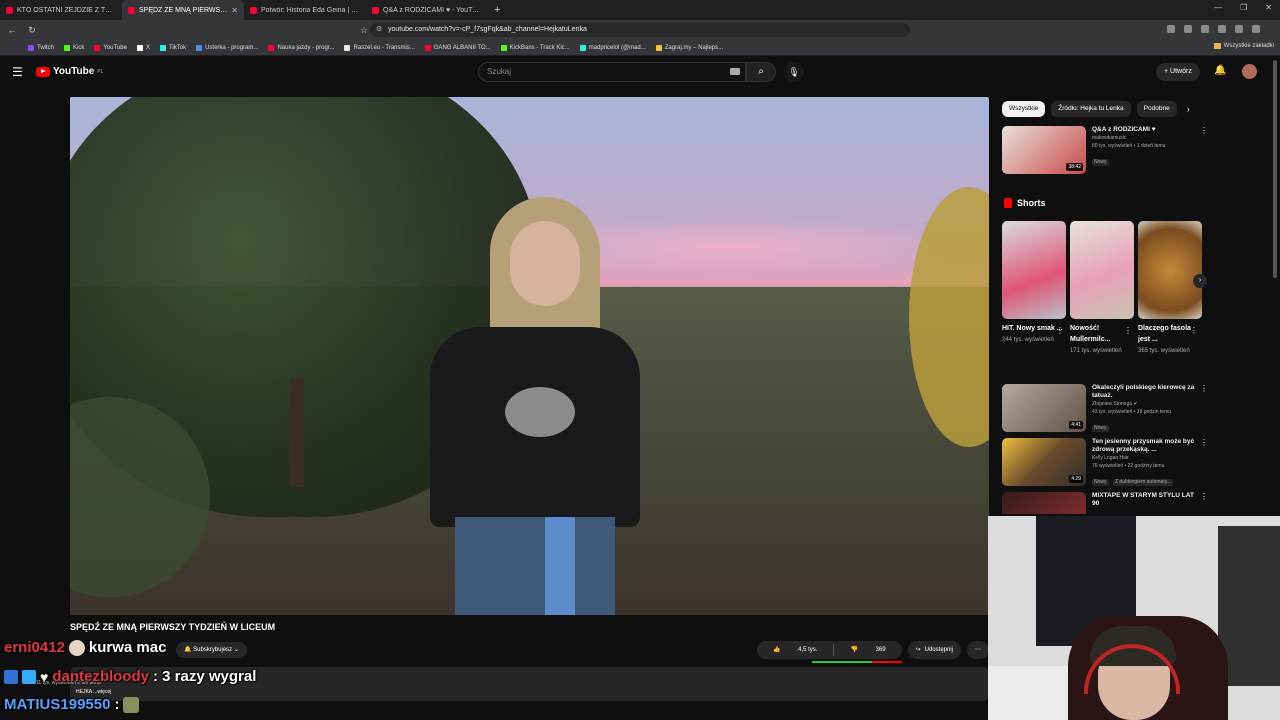  I want to click on back-icon: ←, so click(12, 30).